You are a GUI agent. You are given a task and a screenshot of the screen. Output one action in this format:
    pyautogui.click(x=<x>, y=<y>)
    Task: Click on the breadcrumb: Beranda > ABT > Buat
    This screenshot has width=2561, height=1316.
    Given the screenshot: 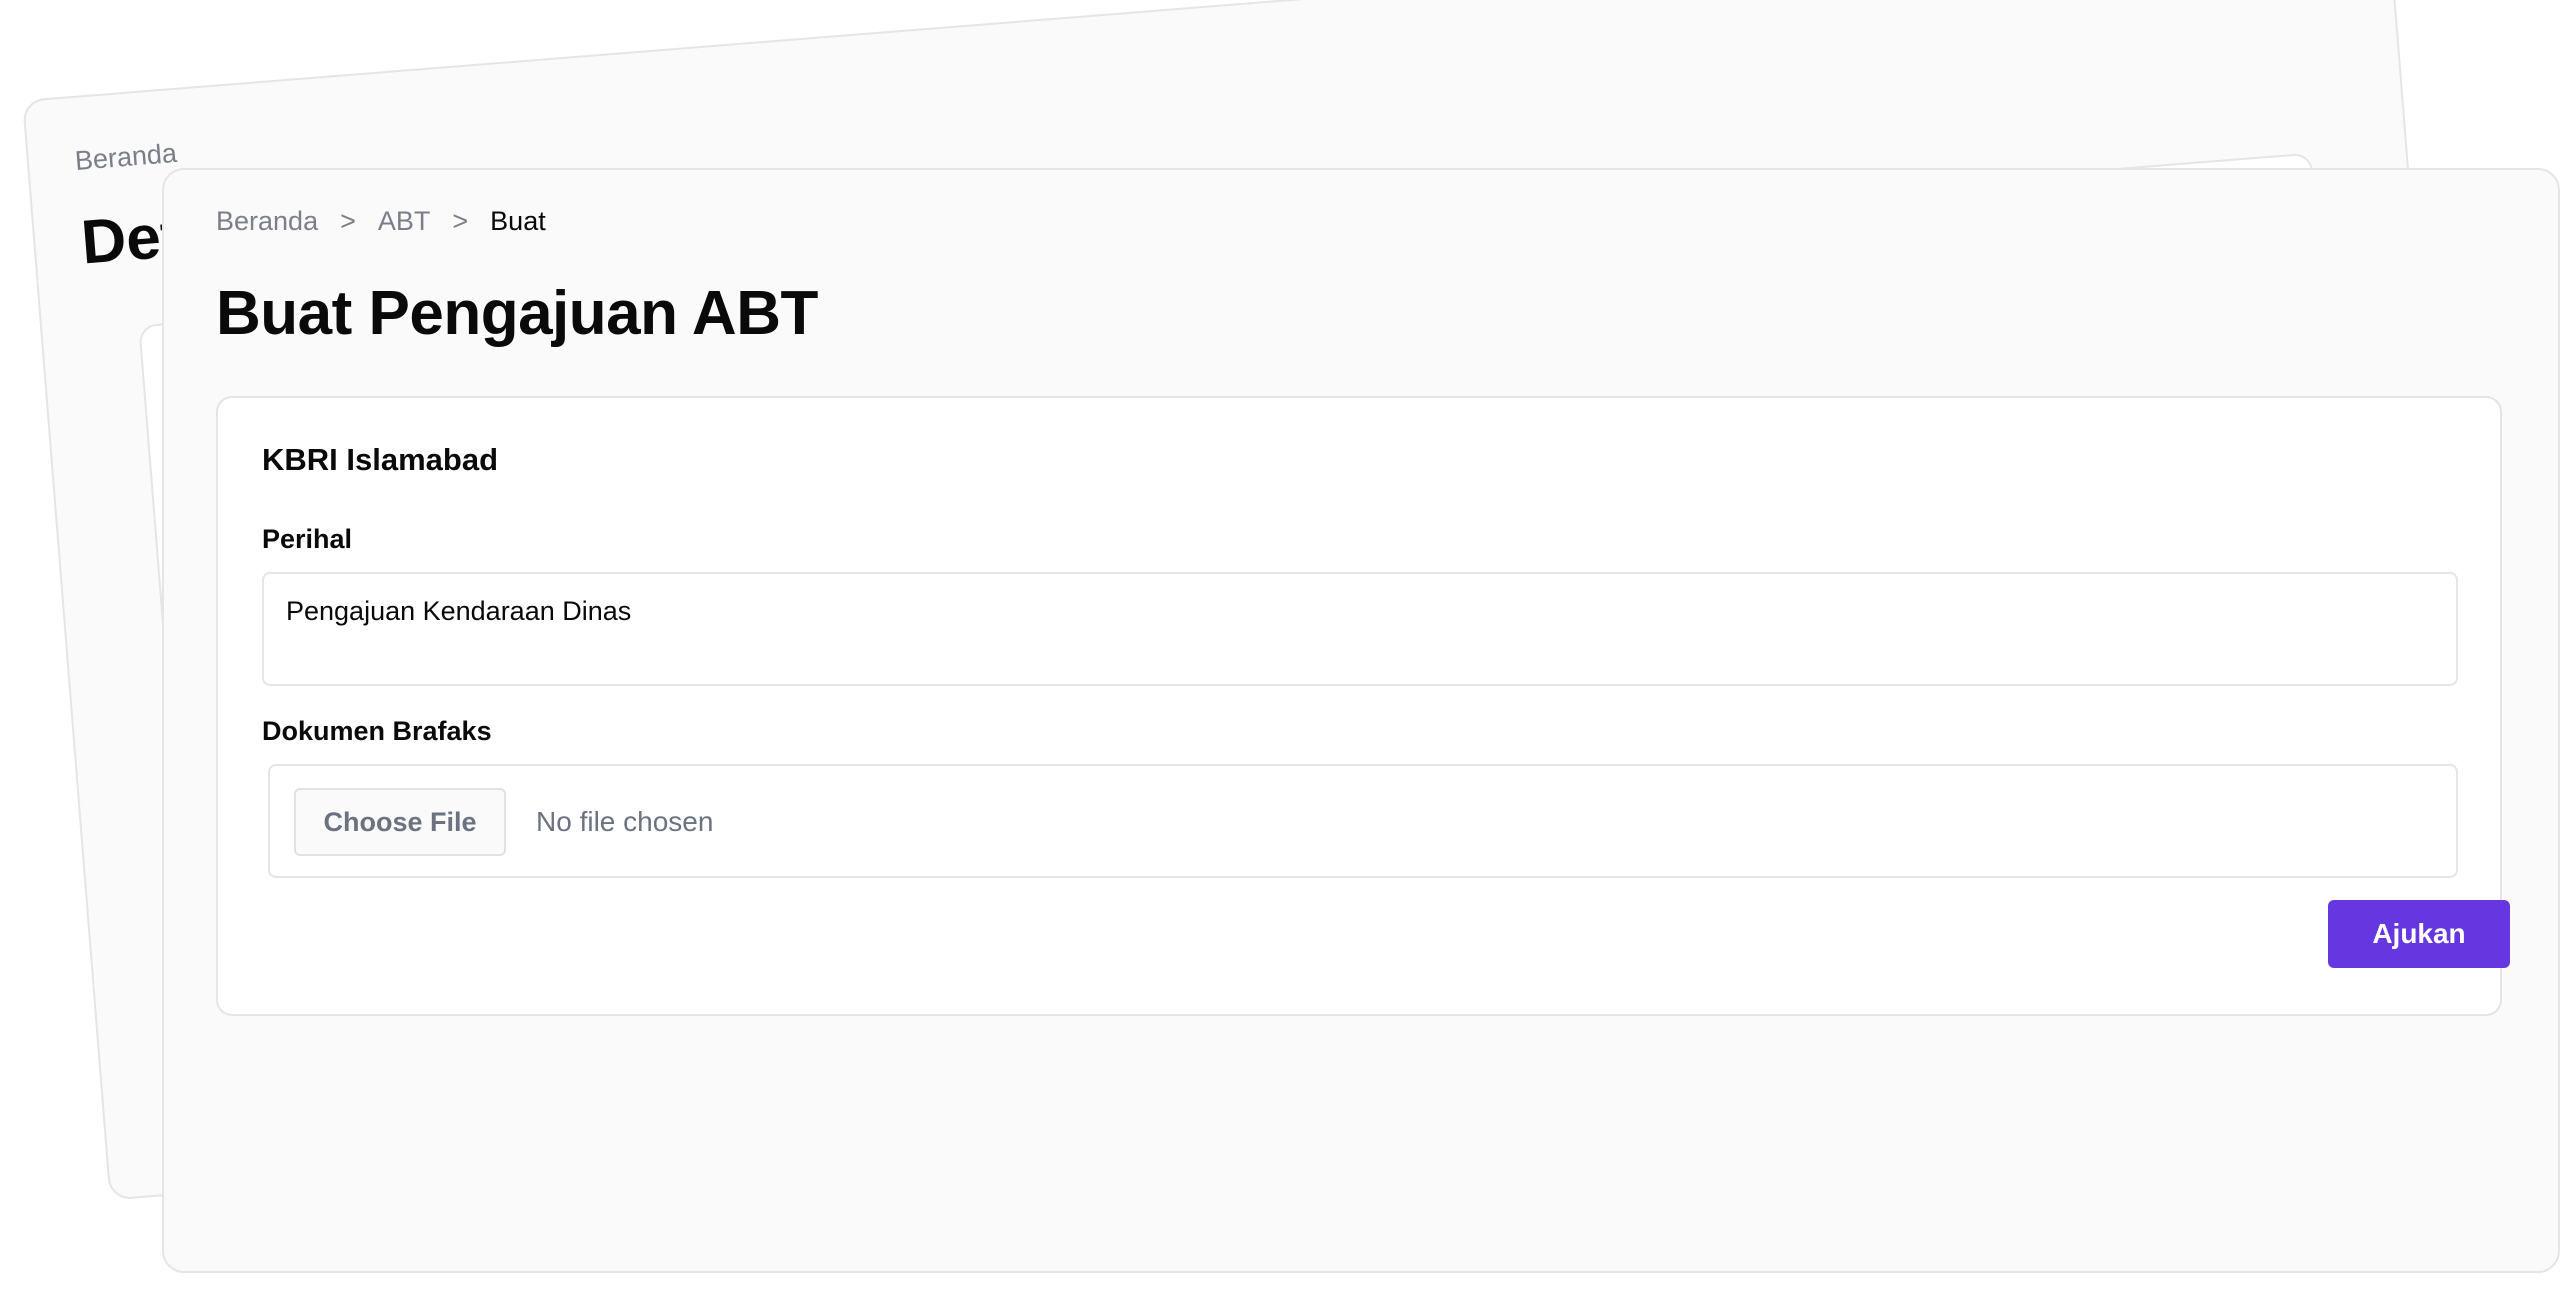 What is the action you would take?
    pyautogui.click(x=381, y=221)
    